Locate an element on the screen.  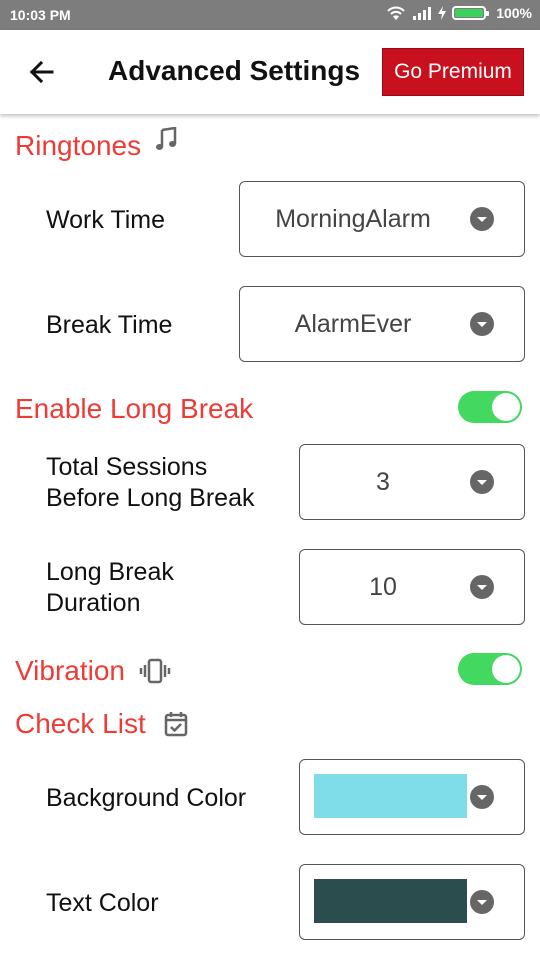
duration-label-line2: Duration is located at coordinates (93, 603).